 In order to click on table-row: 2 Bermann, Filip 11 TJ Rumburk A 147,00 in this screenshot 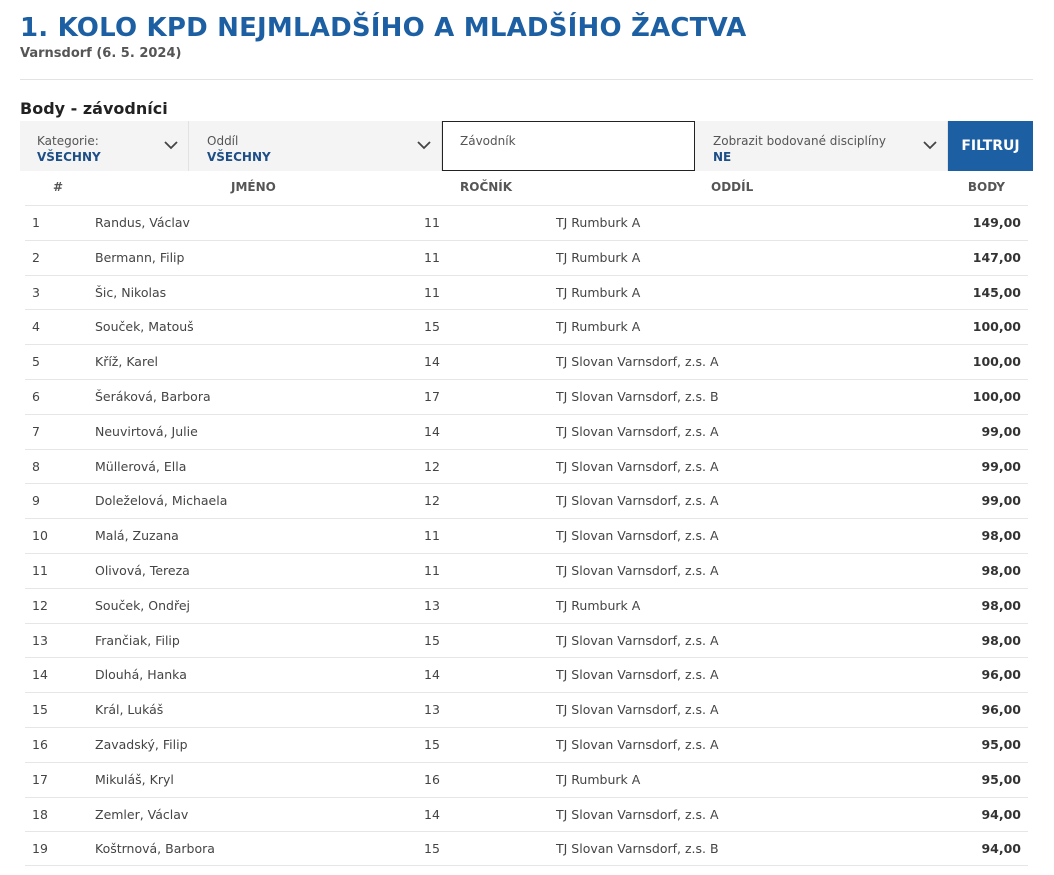, I will do `click(526, 257)`.